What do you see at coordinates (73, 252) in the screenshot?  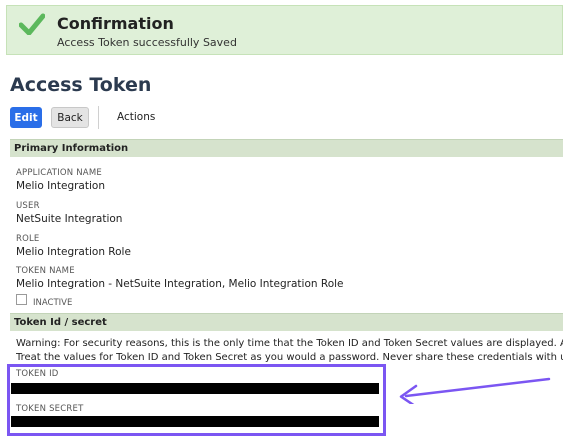 I see `role-value: Melio Integration Role` at bounding box center [73, 252].